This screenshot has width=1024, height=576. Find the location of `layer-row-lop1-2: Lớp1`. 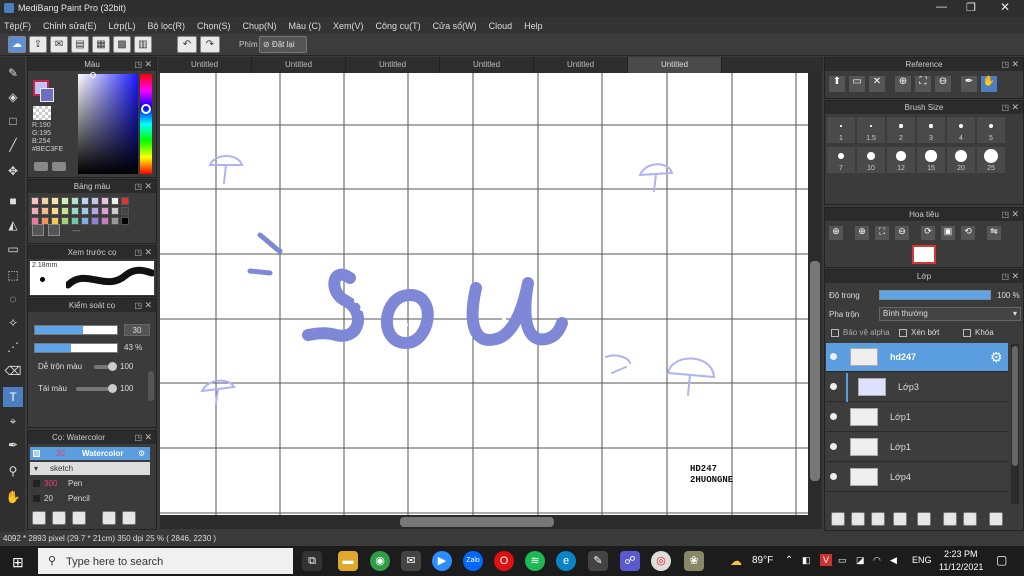

layer-row-lop1-2: Lớp1 is located at coordinates (917, 447).